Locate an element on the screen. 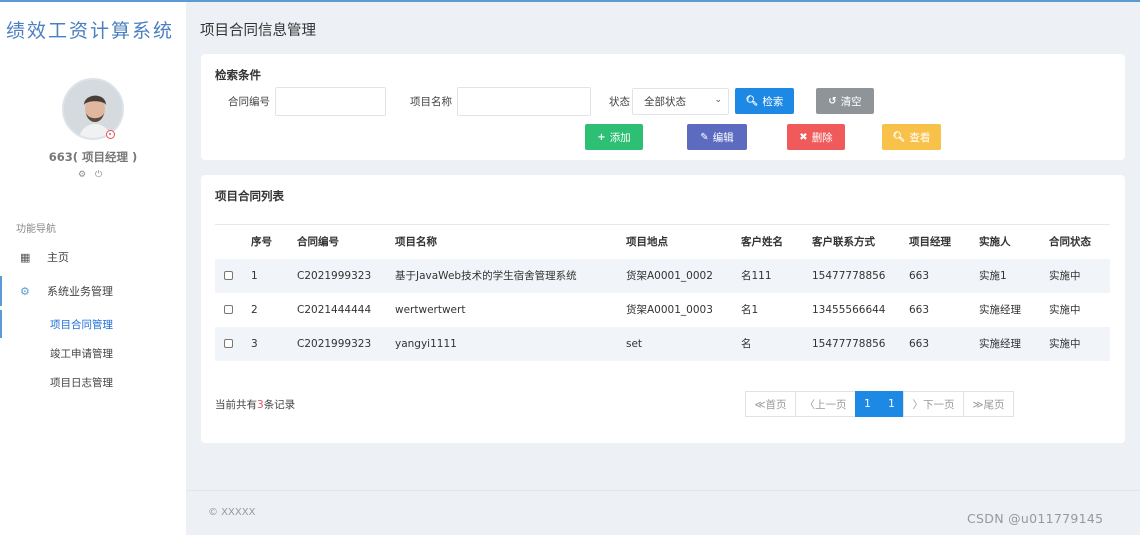 The height and width of the screenshot is (535, 1140). record-count: 3 is located at coordinates (260, 405).